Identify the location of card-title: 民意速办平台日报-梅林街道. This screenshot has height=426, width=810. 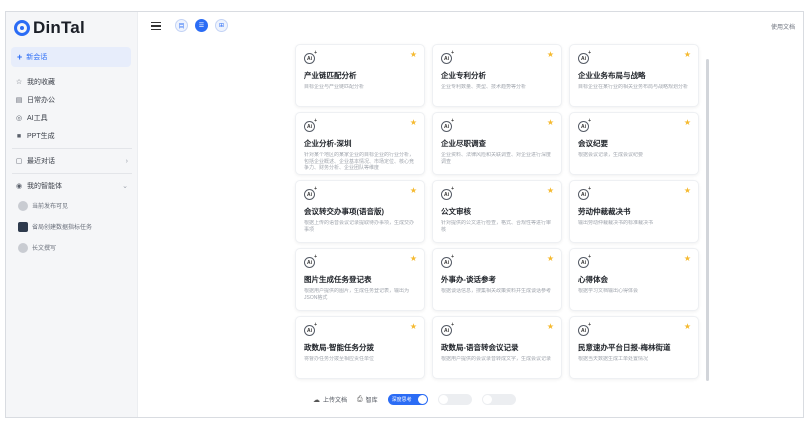
(624, 347).